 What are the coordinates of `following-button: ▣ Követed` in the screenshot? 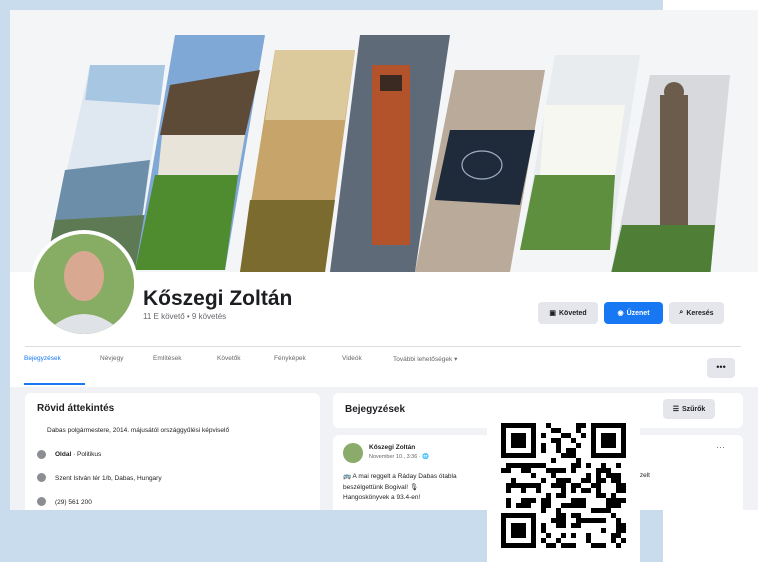 It's located at (568, 313).